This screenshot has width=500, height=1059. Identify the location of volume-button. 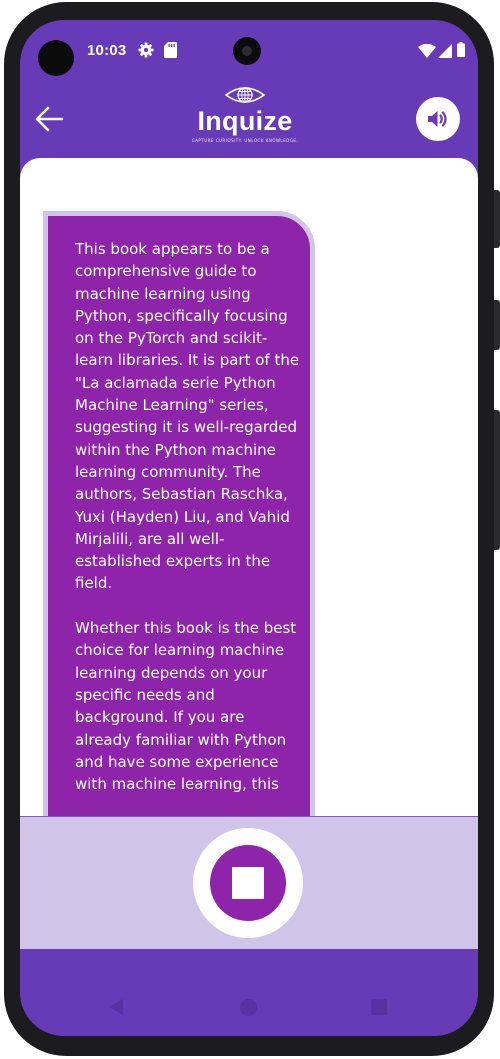
(497, 480).